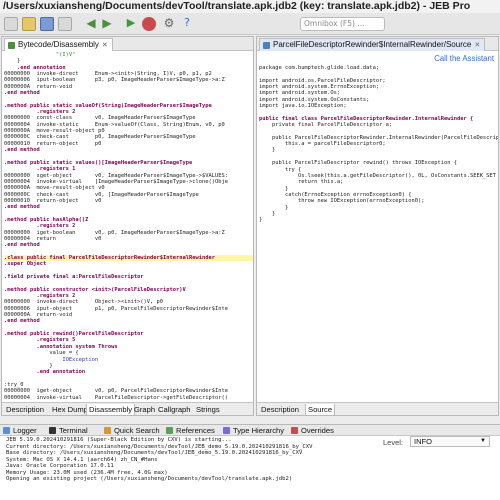  I want to click on run-icon: ▶, so click(131, 24).